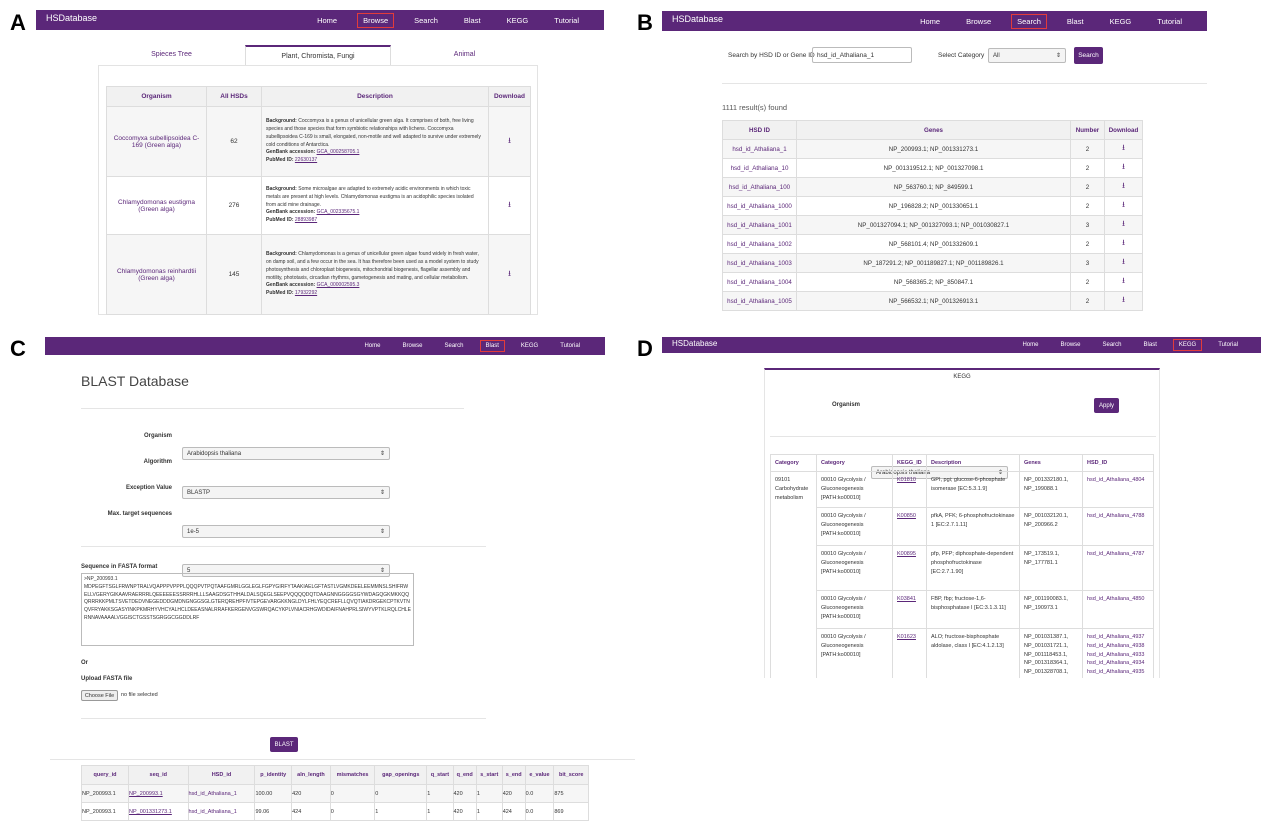  What do you see at coordinates (1088, 55) in the screenshot?
I see `search-button: Search` at bounding box center [1088, 55].